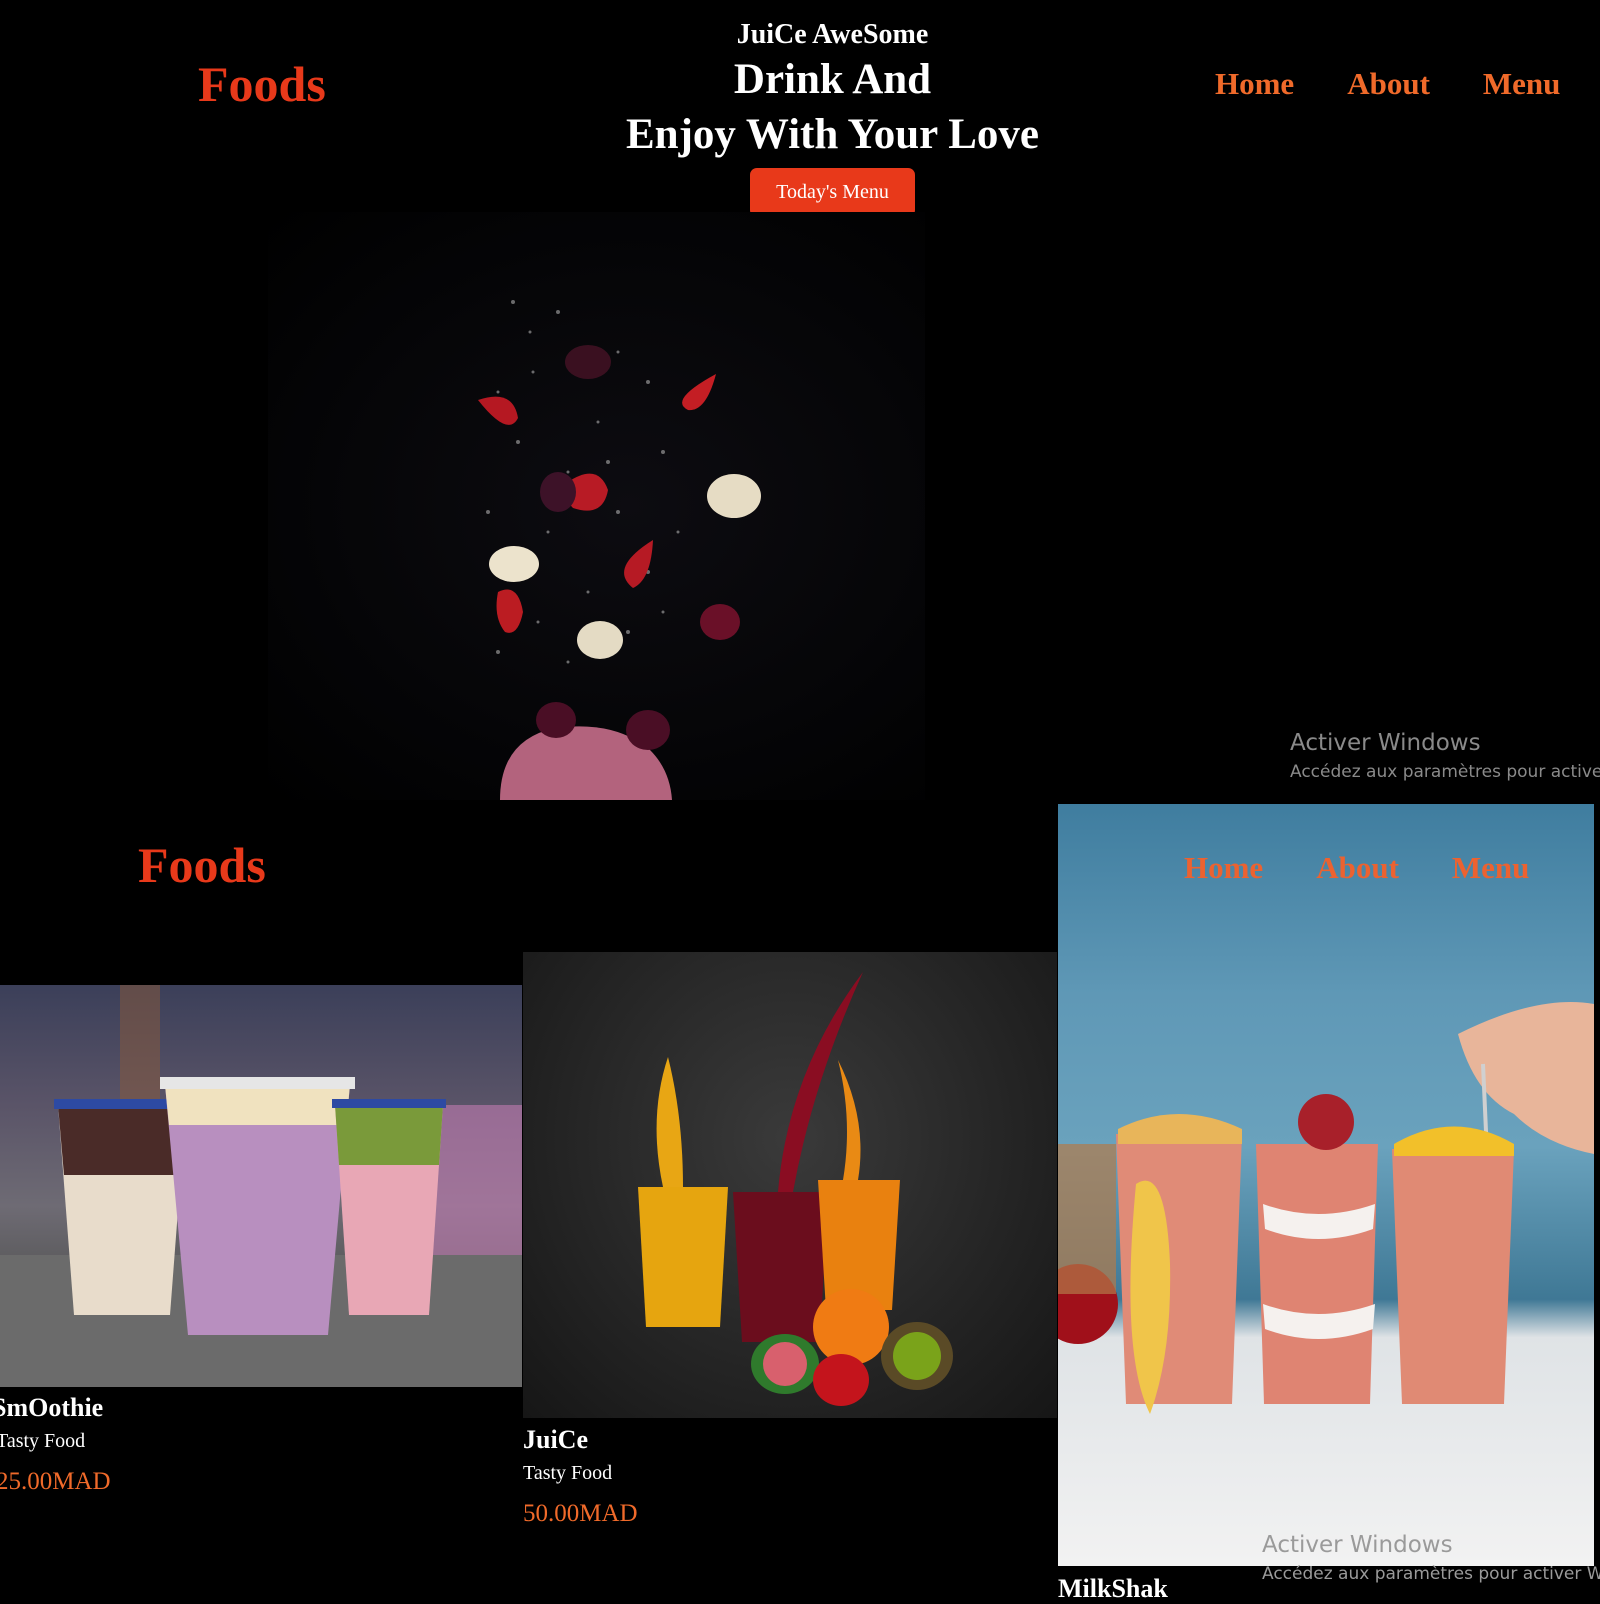 The image size is (1600, 1604). What do you see at coordinates (1522, 84) in the screenshot?
I see `nav-menu: Menu` at bounding box center [1522, 84].